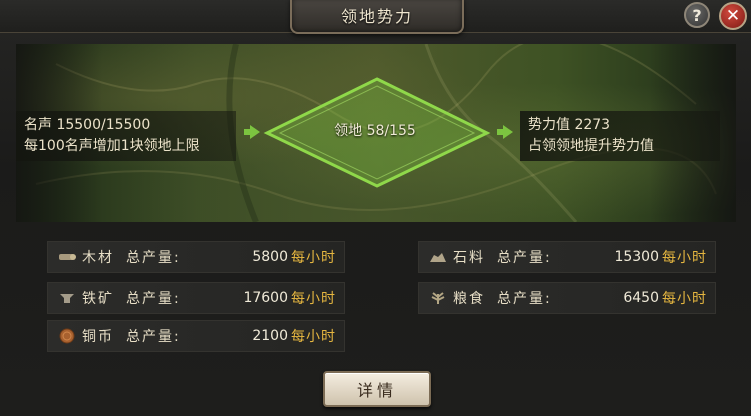  Describe the element at coordinates (469, 258) in the screenshot. I see `resource-name: 石料` at that location.